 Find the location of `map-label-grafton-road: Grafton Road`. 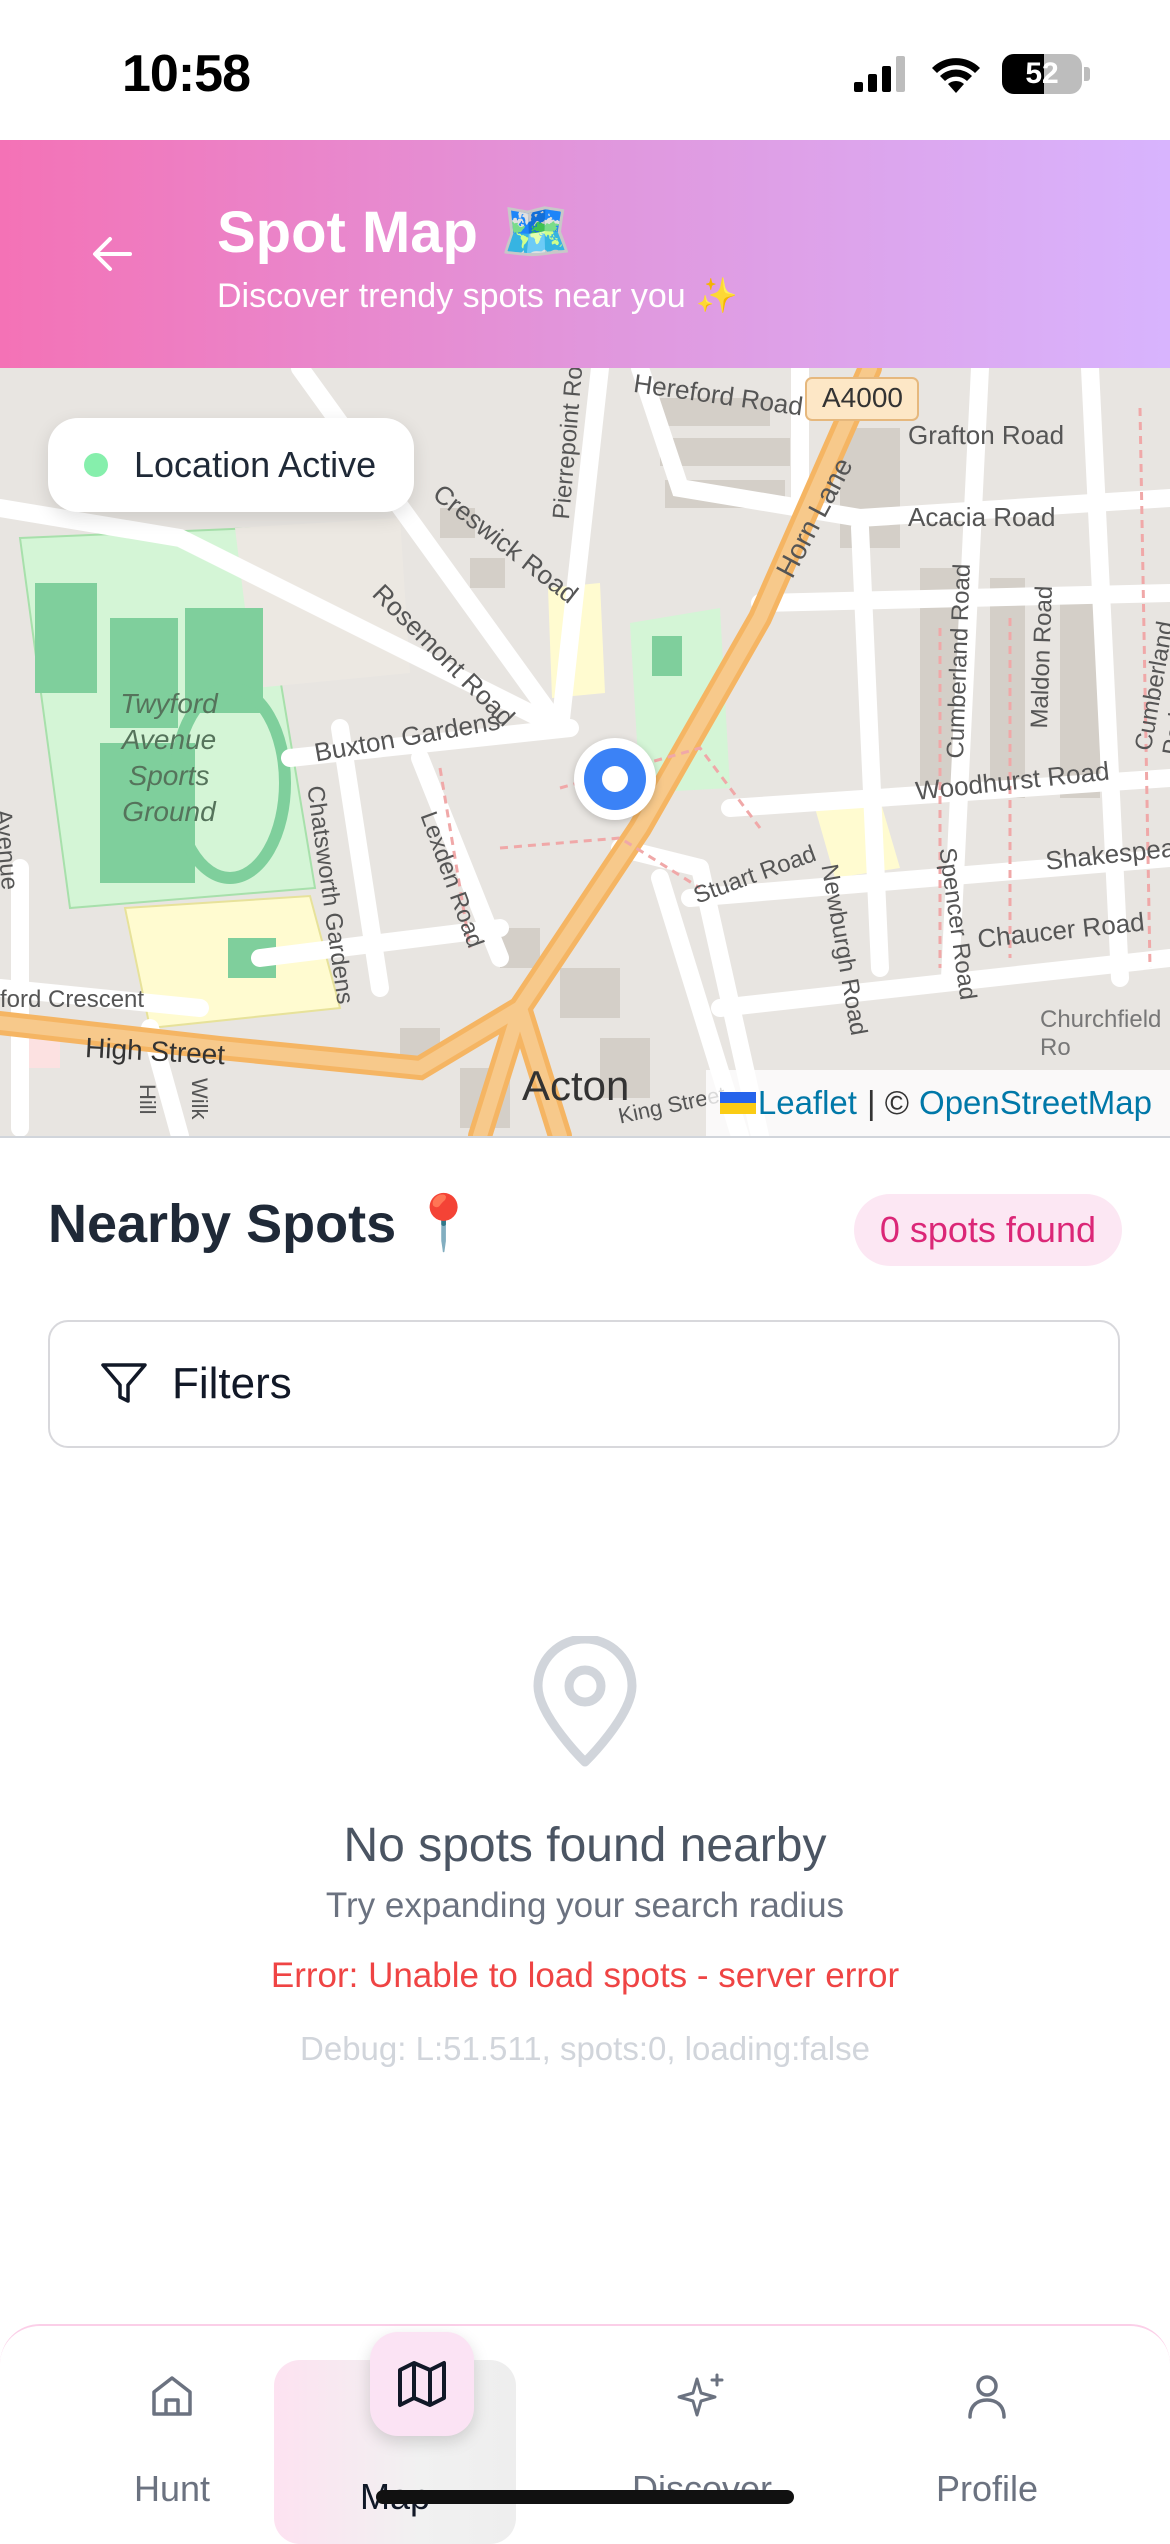

map-label-grafton-road: Grafton Road is located at coordinates (986, 435).